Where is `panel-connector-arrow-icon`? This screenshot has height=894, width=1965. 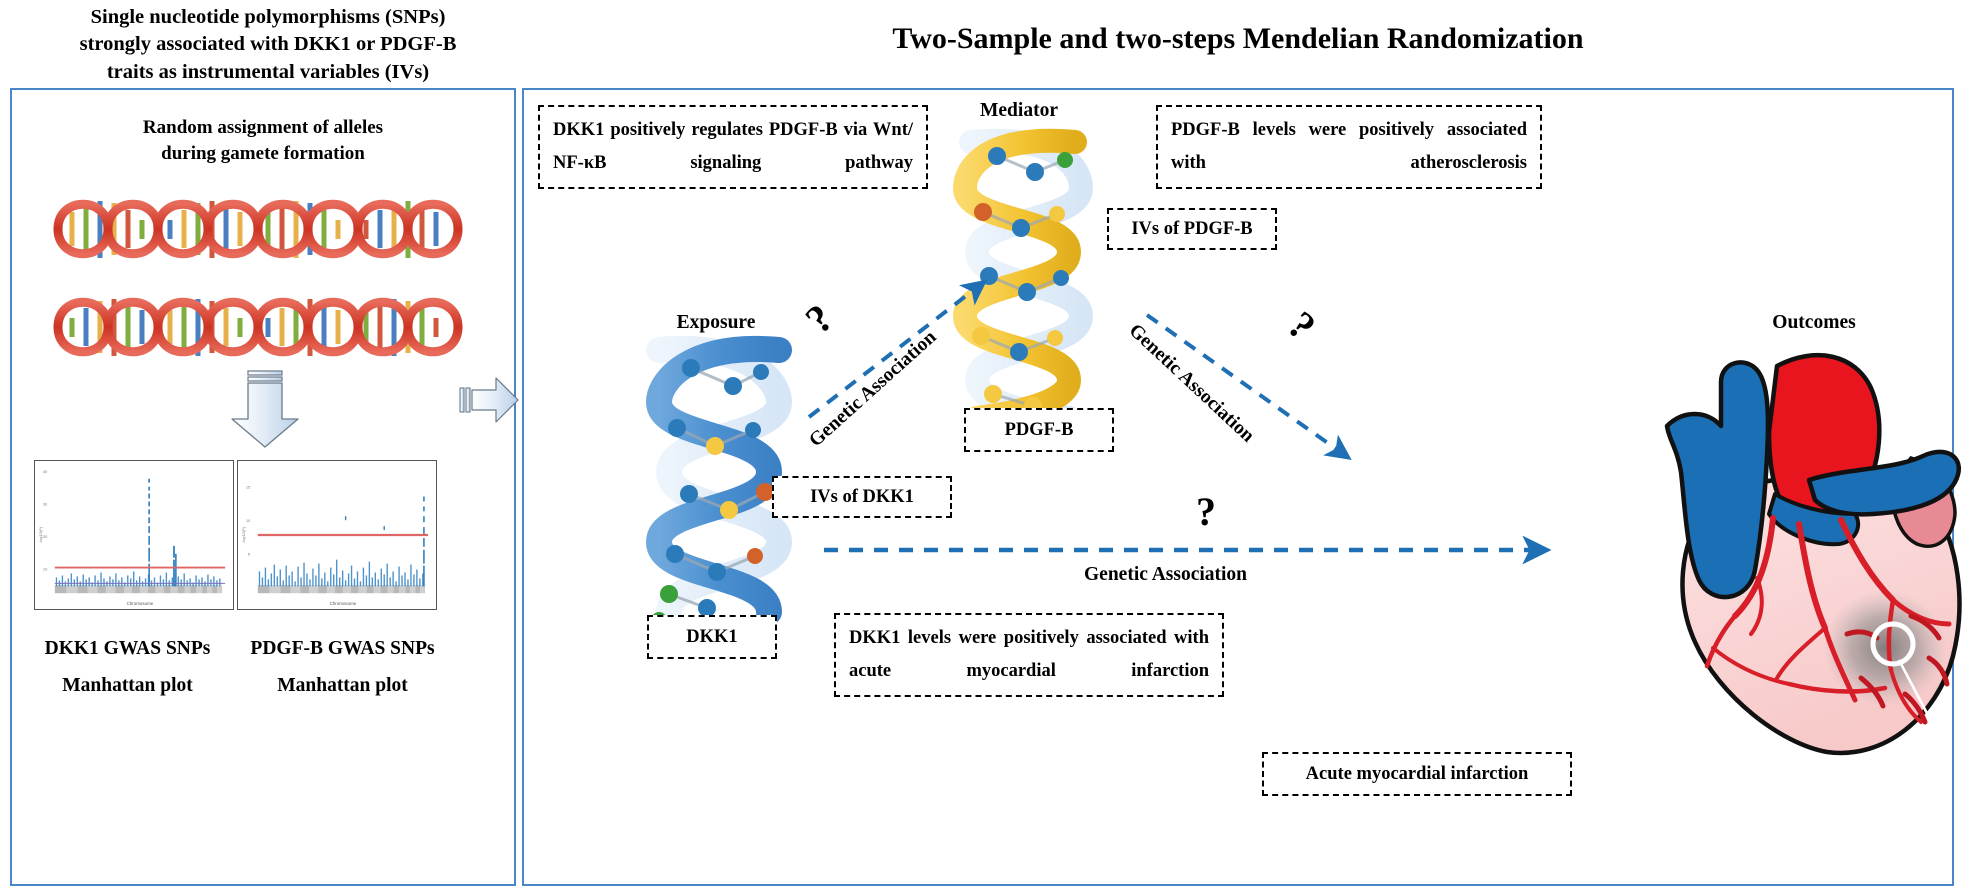
panel-connector-arrow-icon is located at coordinates (489, 400).